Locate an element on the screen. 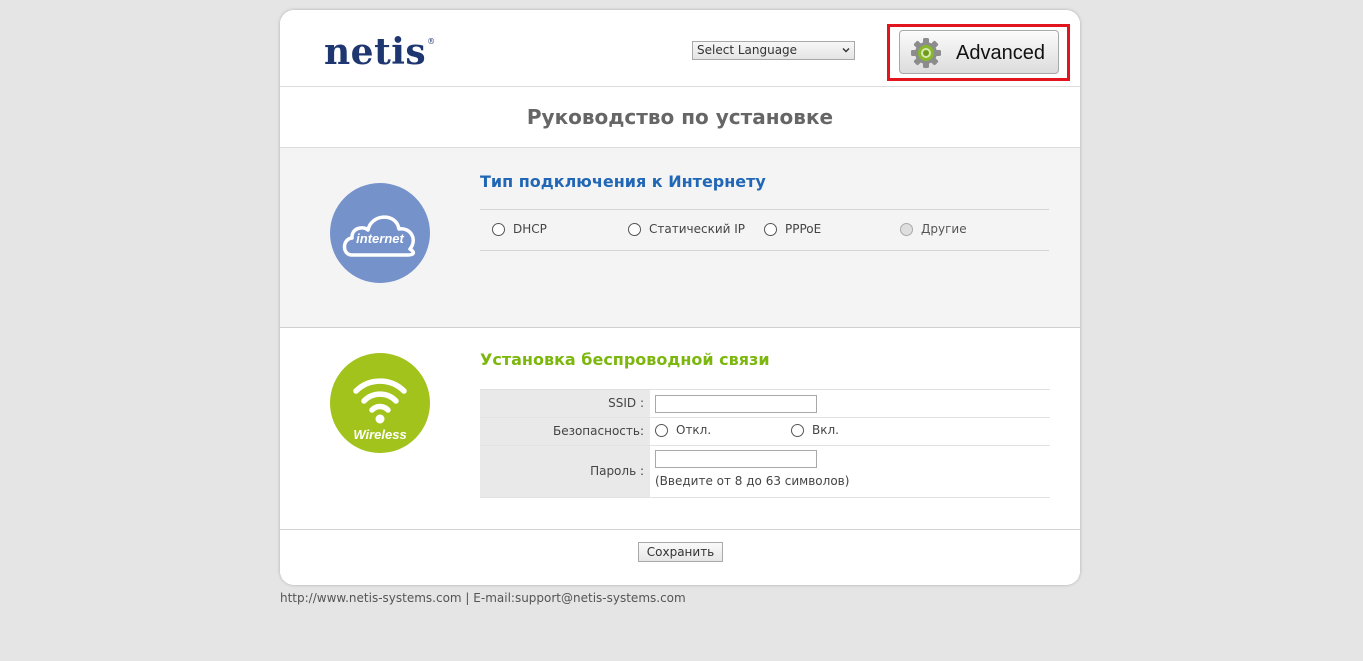 Image resolution: width=1363 pixels, height=661 pixels. advanced-label: Advanced is located at coordinates (1000, 53).